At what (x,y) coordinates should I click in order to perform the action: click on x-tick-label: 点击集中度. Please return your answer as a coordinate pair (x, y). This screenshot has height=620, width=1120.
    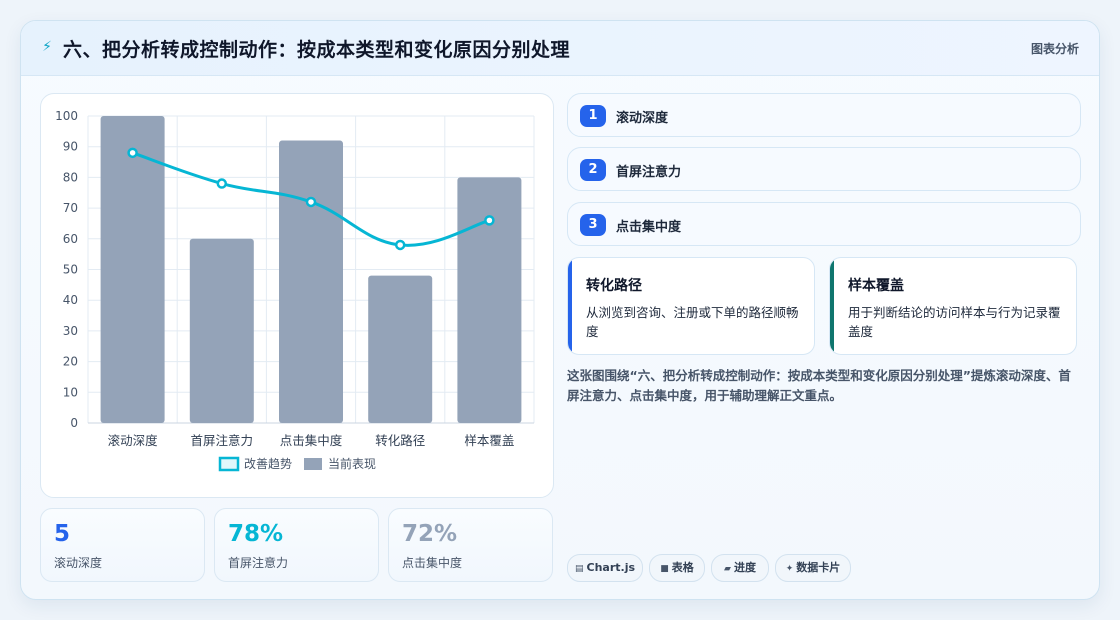
    Looking at the image, I should click on (311, 440).